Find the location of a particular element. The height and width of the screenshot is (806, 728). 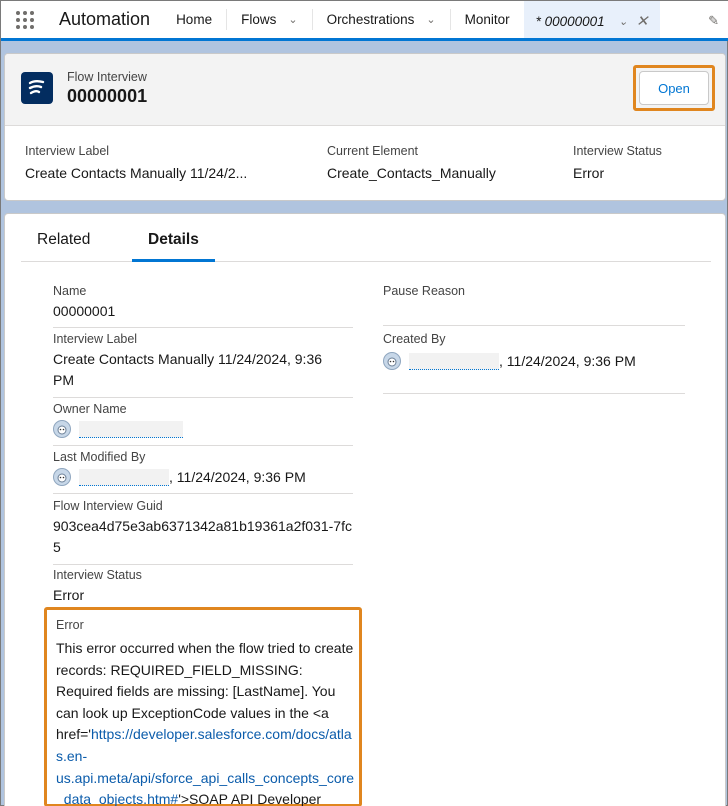

tab-record-00000001: * 00000001 ⌄ ✕ is located at coordinates (592, 19).